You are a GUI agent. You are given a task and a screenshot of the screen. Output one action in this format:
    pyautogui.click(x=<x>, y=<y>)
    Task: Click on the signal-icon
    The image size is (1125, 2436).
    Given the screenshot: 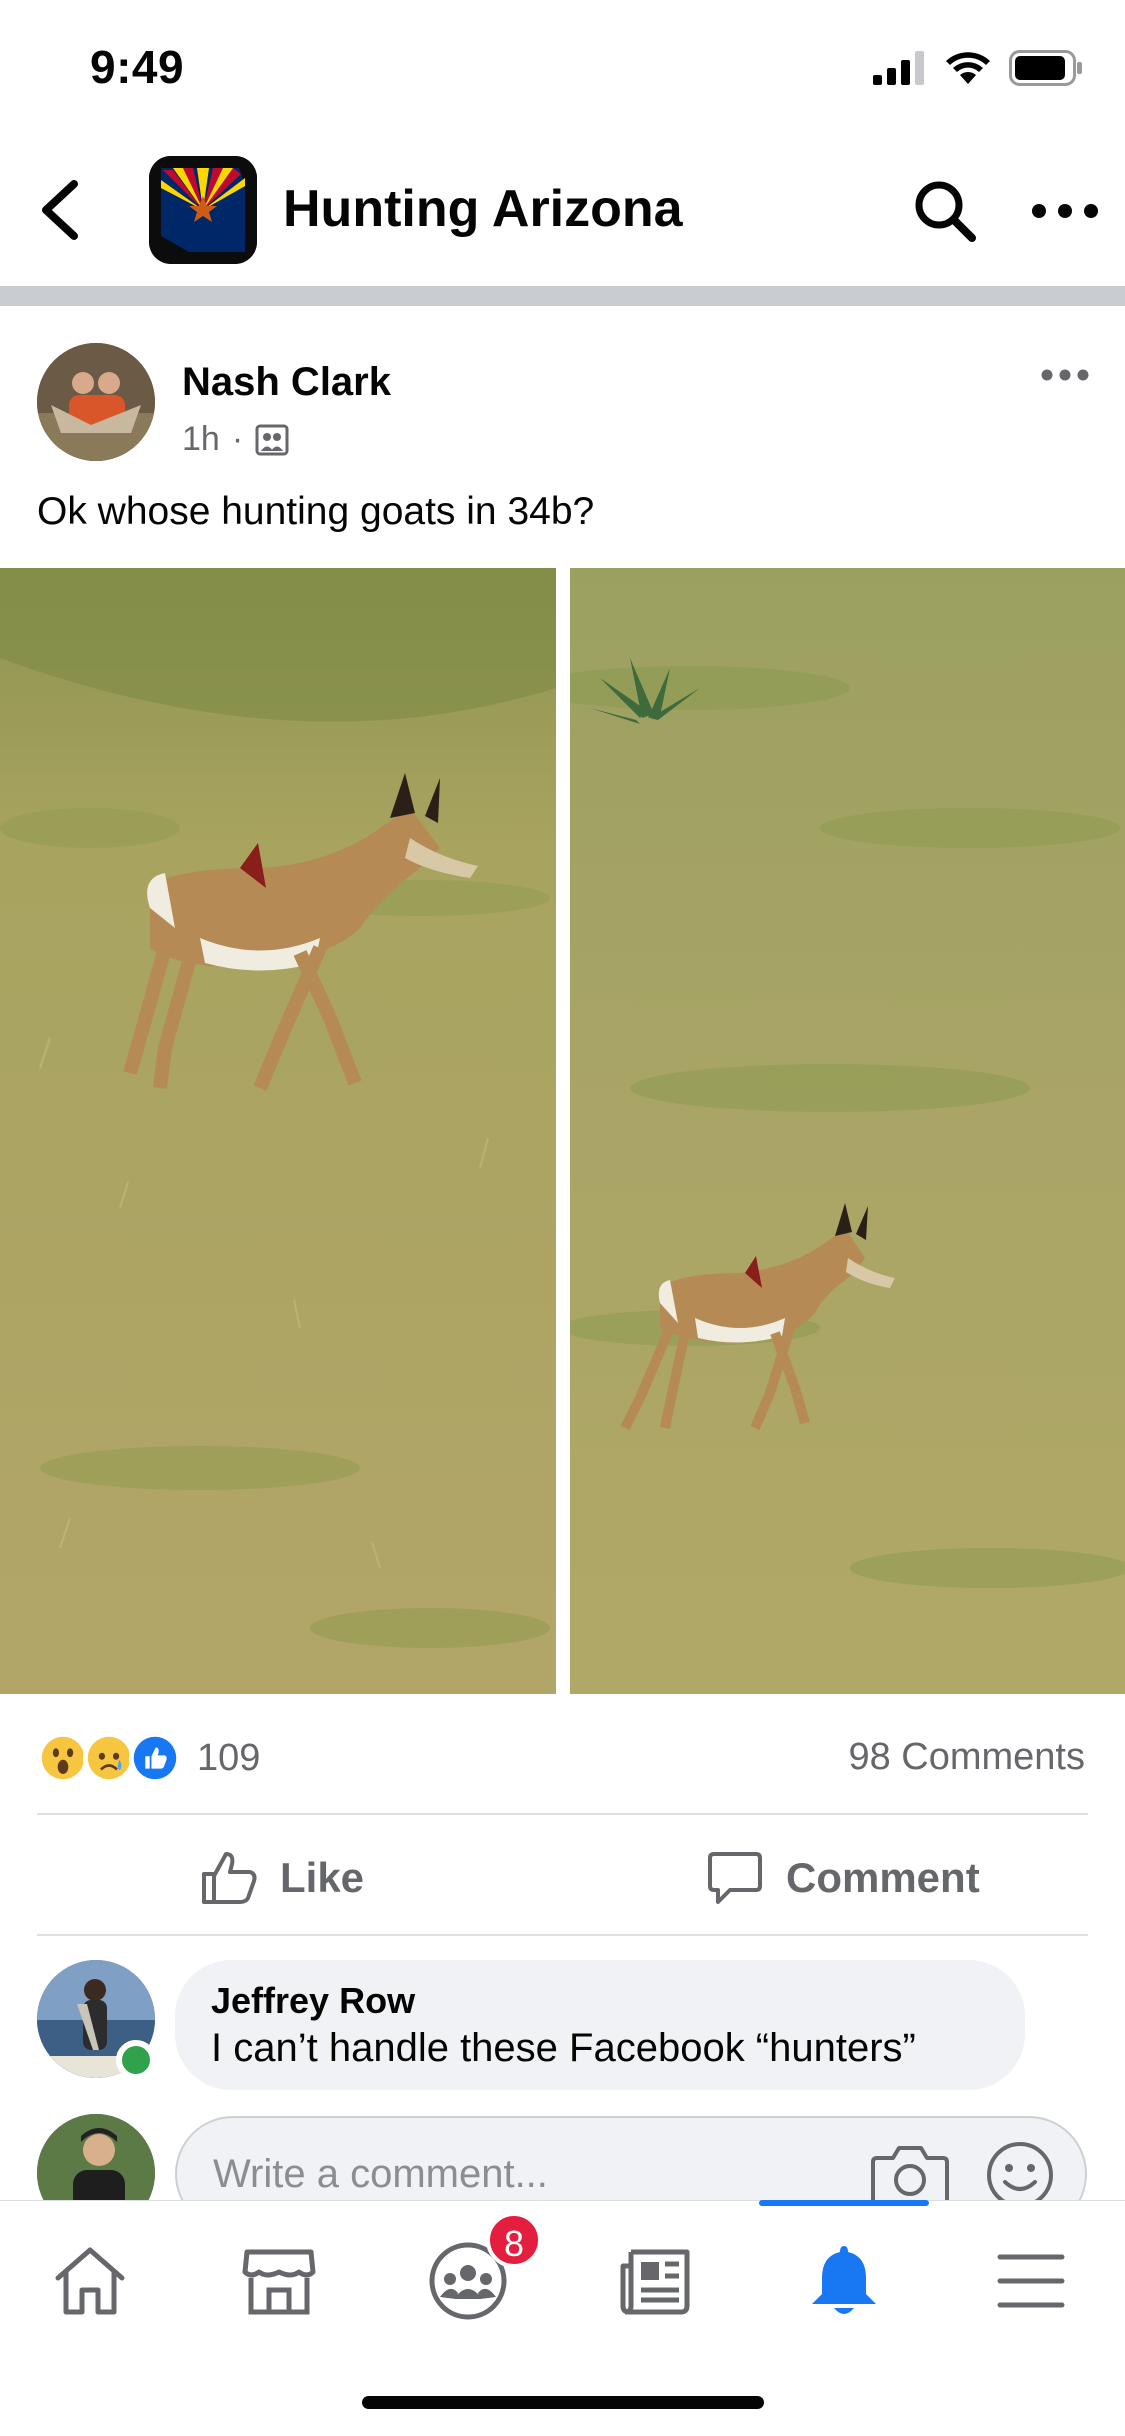 What is the action you would take?
    pyautogui.click(x=898, y=68)
    